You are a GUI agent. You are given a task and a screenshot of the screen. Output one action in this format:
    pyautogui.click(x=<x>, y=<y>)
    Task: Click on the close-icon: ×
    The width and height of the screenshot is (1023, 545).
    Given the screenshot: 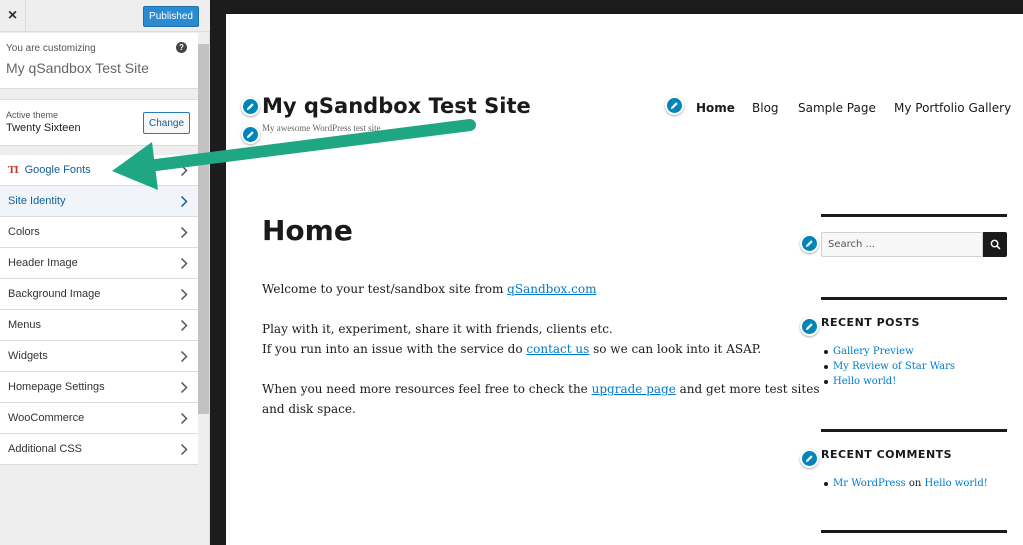 What is the action you would take?
    pyautogui.click(x=13, y=16)
    